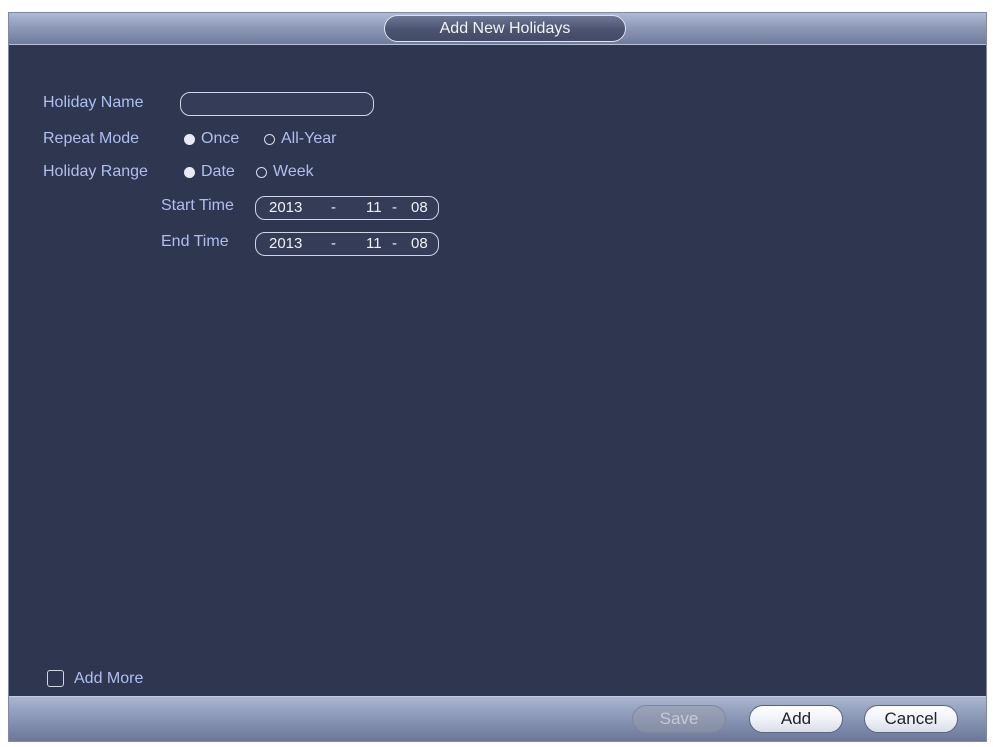 This screenshot has height=747, width=993. Describe the element at coordinates (347, 244) in the screenshot. I see `end-time-date-field: 2013 - 11 - 08` at that location.